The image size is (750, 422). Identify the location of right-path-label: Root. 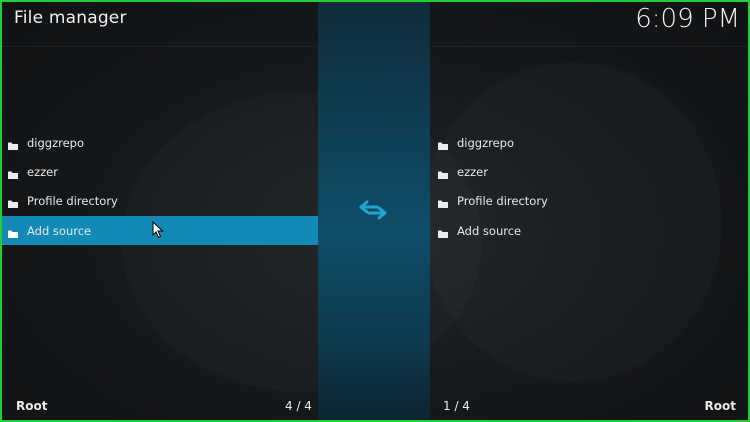
(720, 406).